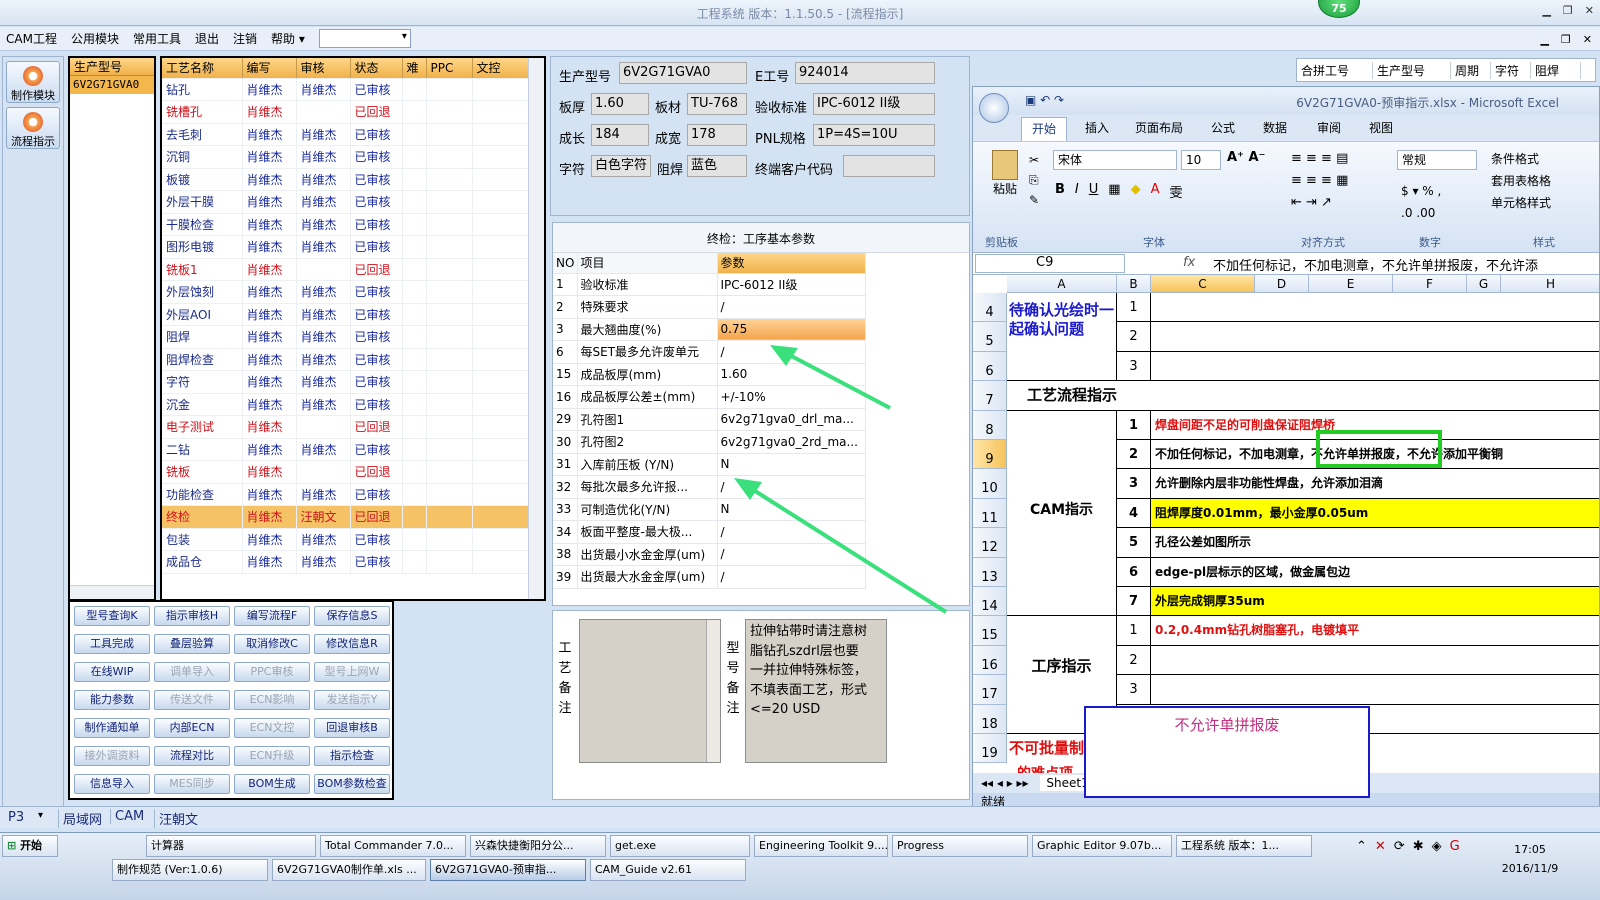 This screenshot has height=900, width=1600. I want to click on menu-logout: 注销, so click(245, 38).